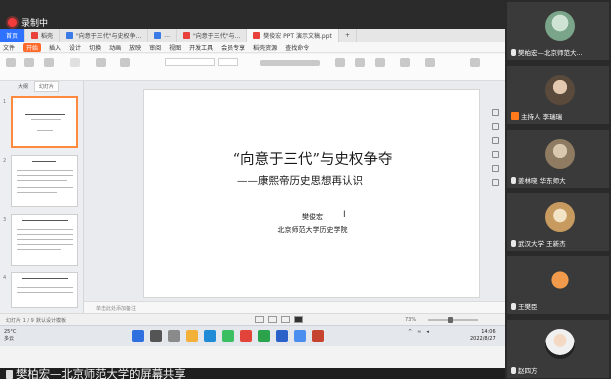 The image size is (611, 379). I want to click on paragraph-tools, so click(290, 63).